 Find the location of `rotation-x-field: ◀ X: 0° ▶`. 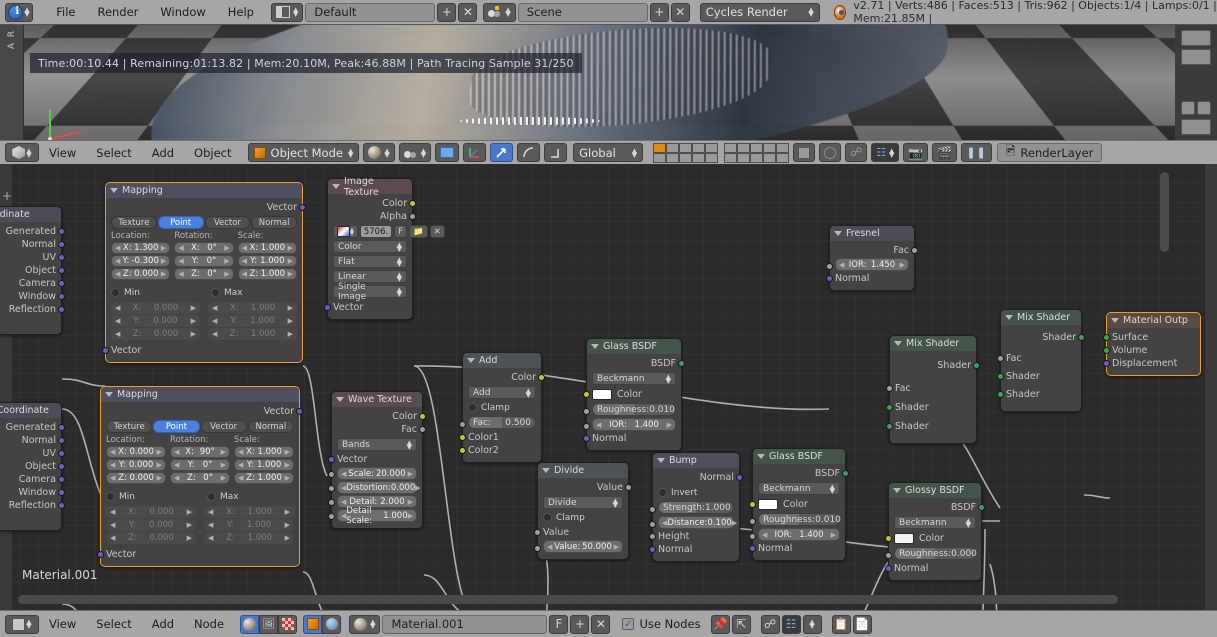

rotation-x-field: ◀ X: 0° ▶ is located at coordinates (204, 248).